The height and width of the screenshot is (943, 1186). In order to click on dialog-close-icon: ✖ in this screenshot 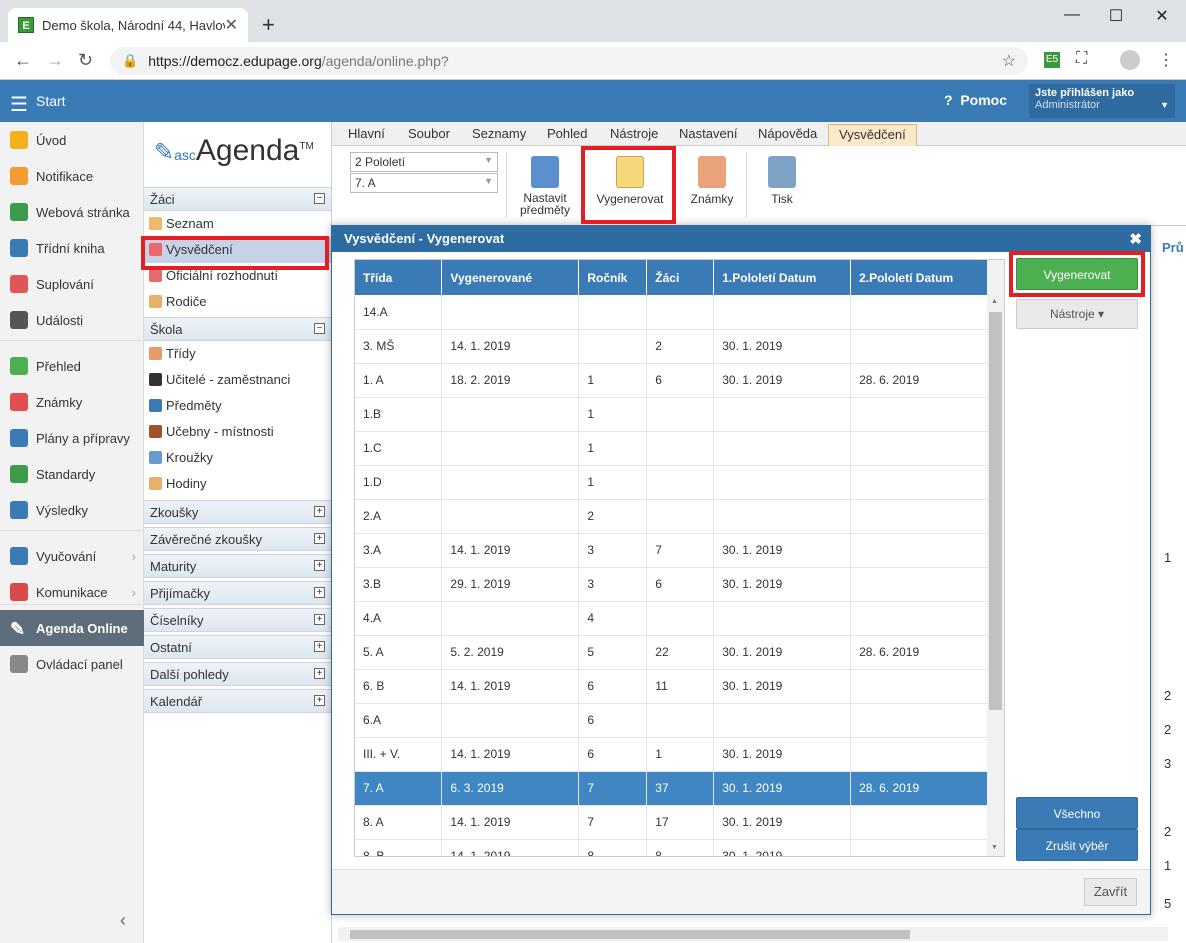, I will do `click(1135, 239)`.